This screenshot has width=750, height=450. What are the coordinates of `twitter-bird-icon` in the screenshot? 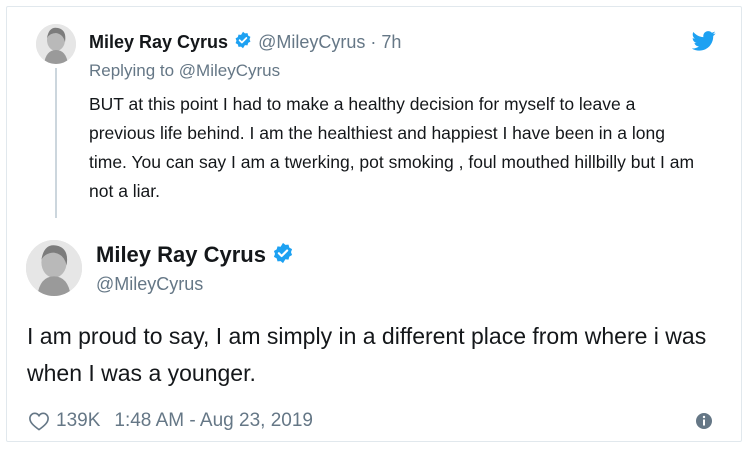 It's located at (703, 41).